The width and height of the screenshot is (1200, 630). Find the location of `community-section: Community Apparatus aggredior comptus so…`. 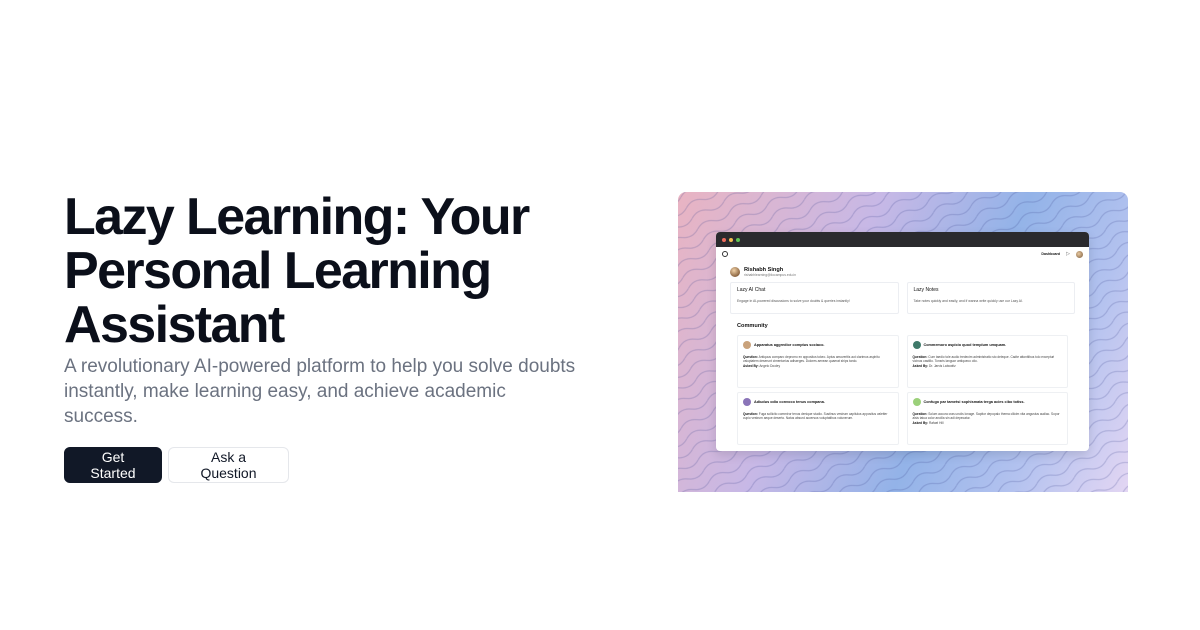

community-section: Community Apparatus aggredior comptus so… is located at coordinates (902, 379).